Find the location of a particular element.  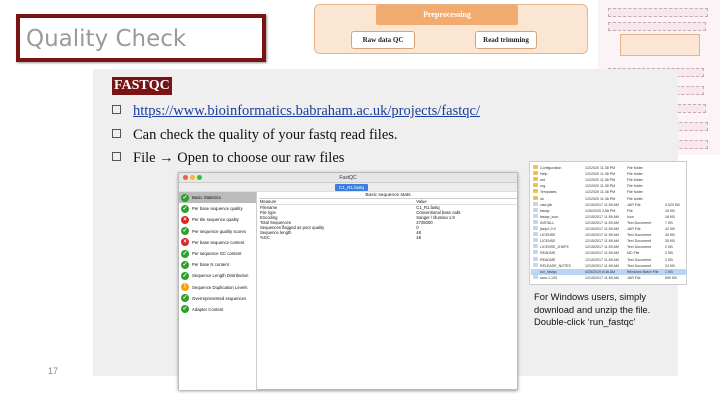

table-cell: 48 is located at coordinates (418, 237).